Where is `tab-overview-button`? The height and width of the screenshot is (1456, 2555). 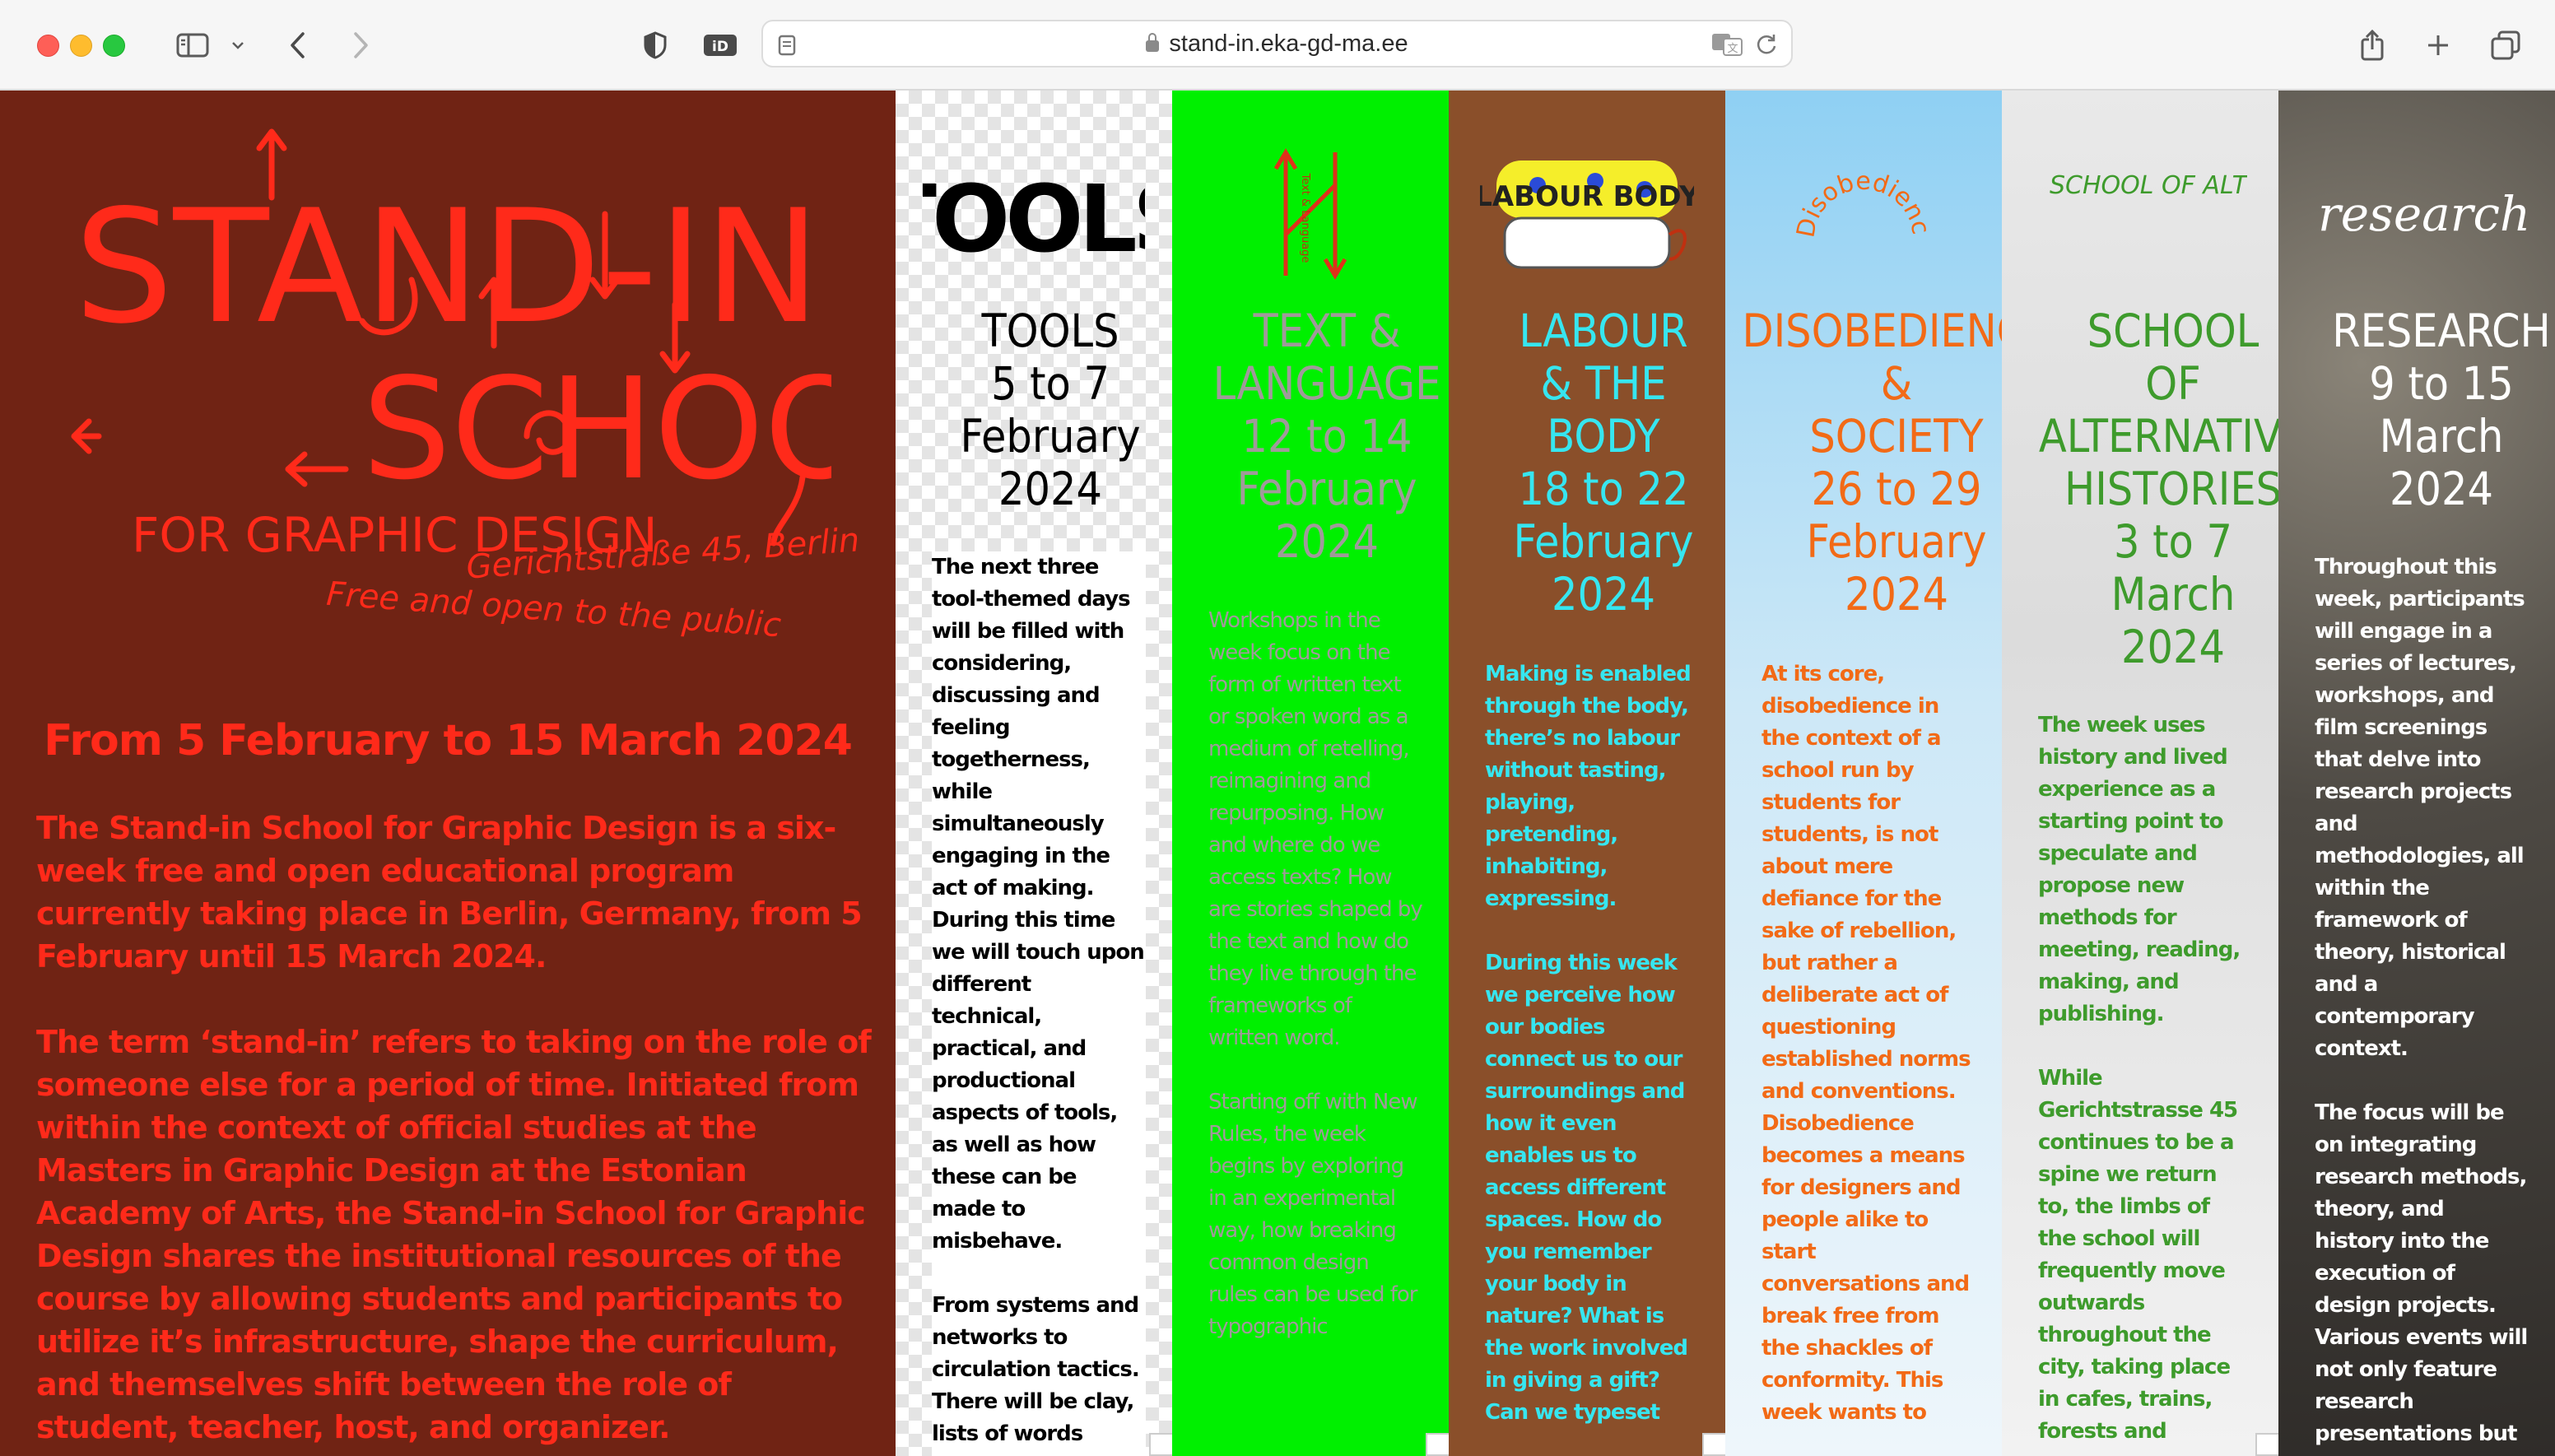
tab-overview-button is located at coordinates (2506, 45).